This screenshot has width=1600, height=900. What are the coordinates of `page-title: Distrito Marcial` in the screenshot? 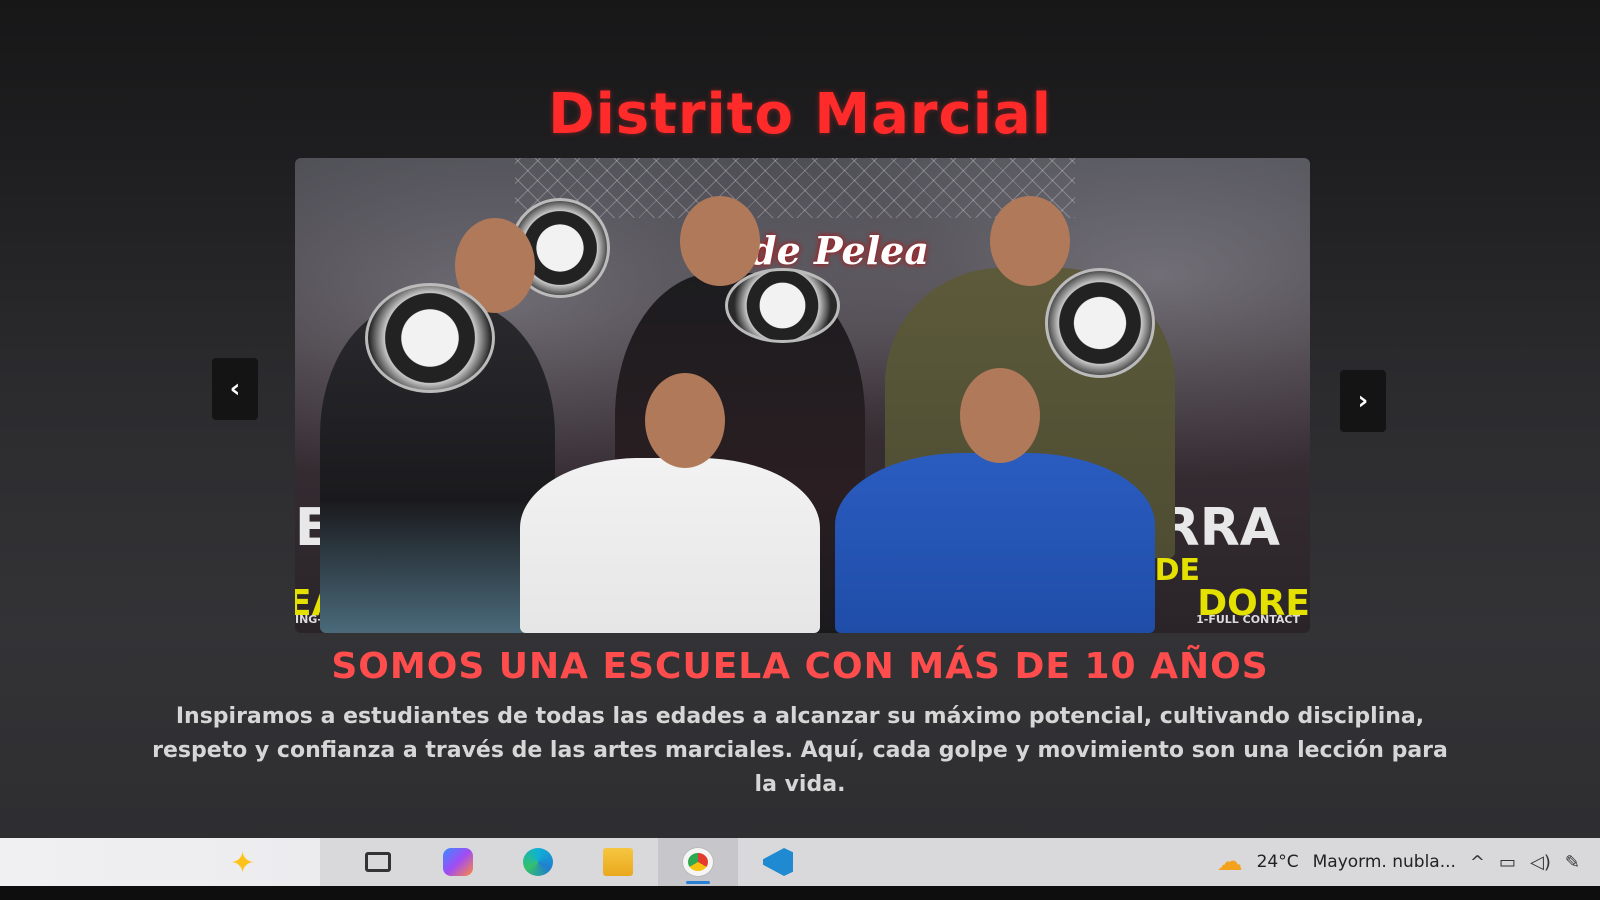 It's located at (800, 114).